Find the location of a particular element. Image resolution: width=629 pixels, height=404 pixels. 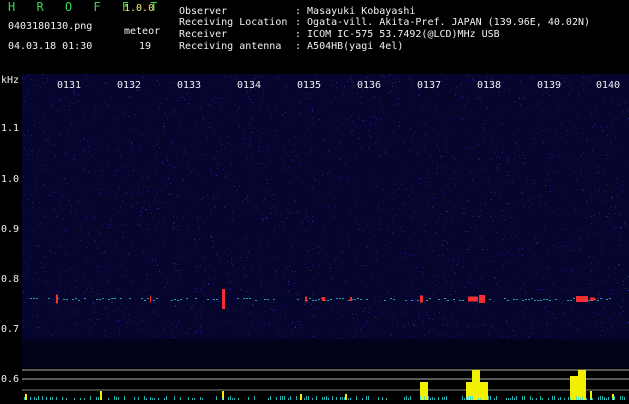

meteor-echo is located at coordinates (473, 299).